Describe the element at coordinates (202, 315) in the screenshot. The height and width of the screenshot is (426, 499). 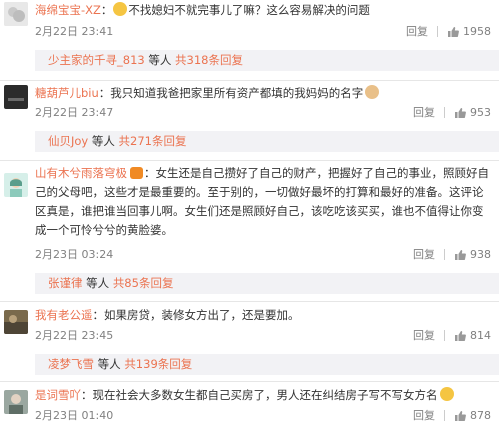
I see `comment-text: 如果房贷，装修女方出了，还是要加。` at that location.